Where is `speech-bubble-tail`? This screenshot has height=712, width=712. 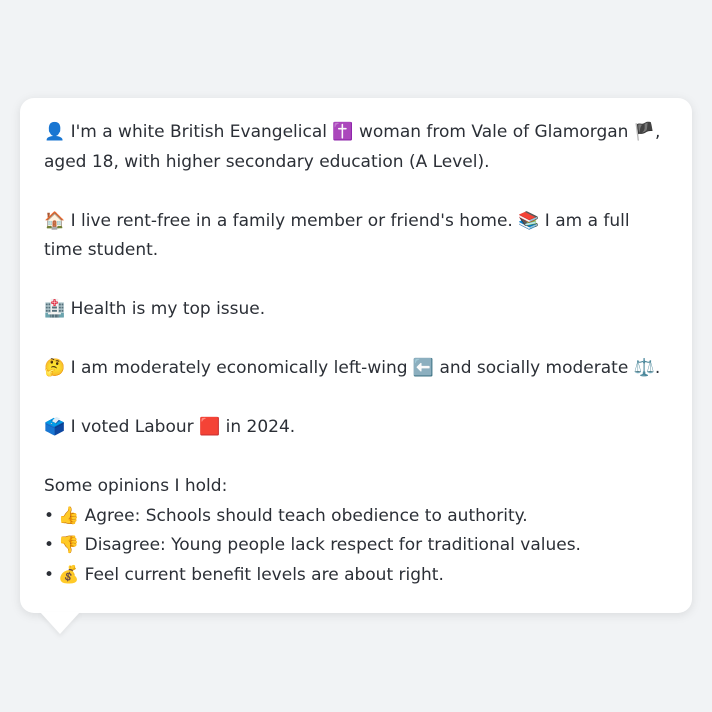
speech-bubble-tail is located at coordinates (60, 623).